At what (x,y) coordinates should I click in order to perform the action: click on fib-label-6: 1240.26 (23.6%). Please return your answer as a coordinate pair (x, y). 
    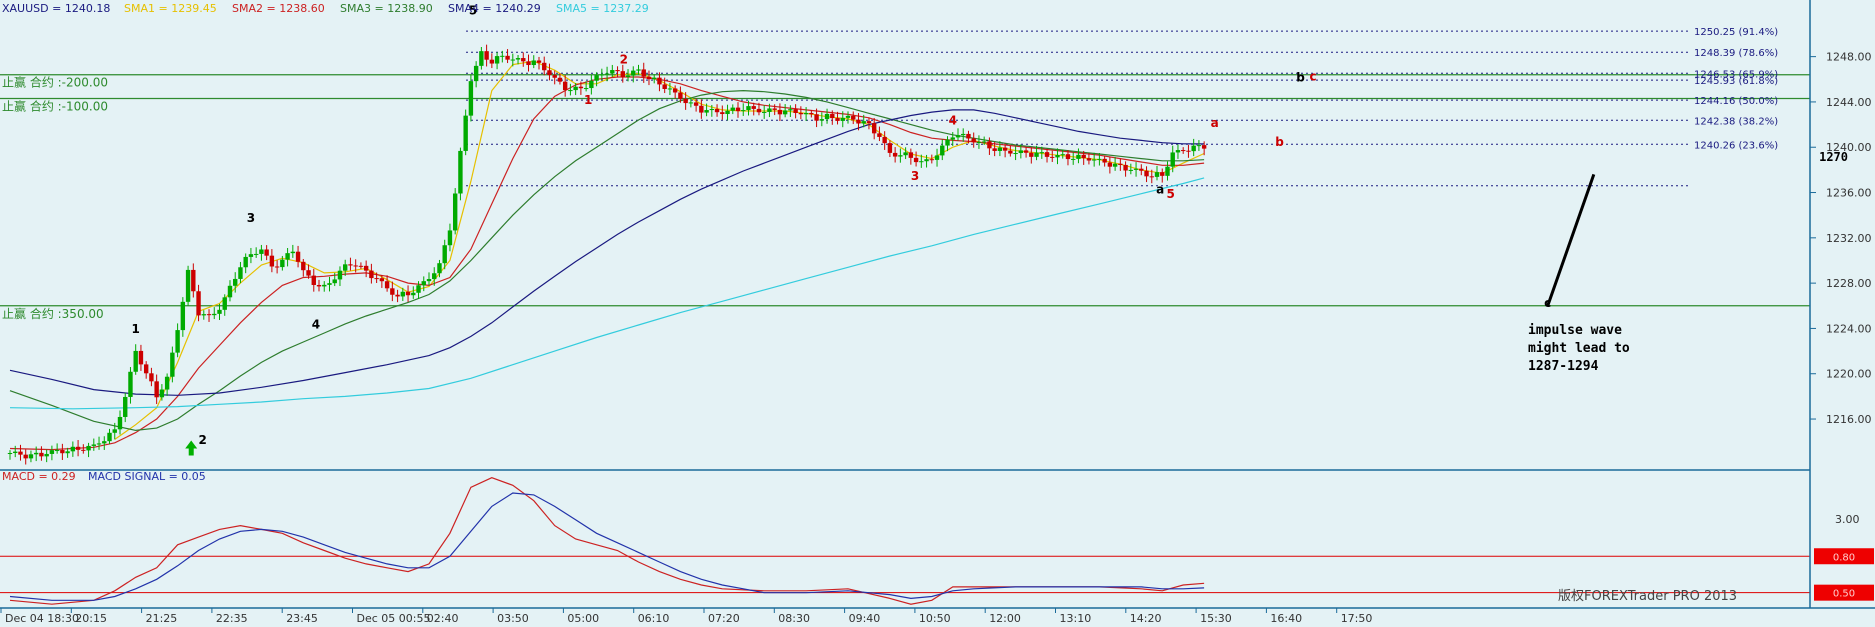
    Looking at the image, I should click on (1736, 145).